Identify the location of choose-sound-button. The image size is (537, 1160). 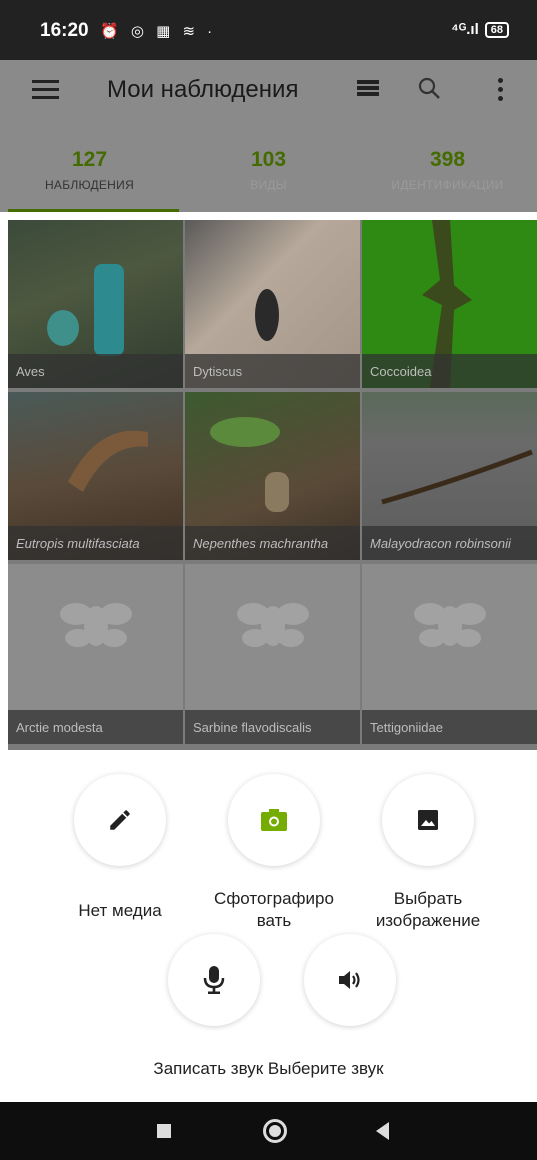
(350, 980).